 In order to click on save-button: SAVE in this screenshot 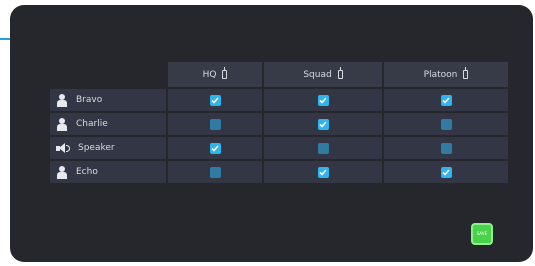, I will do `click(482, 234)`.